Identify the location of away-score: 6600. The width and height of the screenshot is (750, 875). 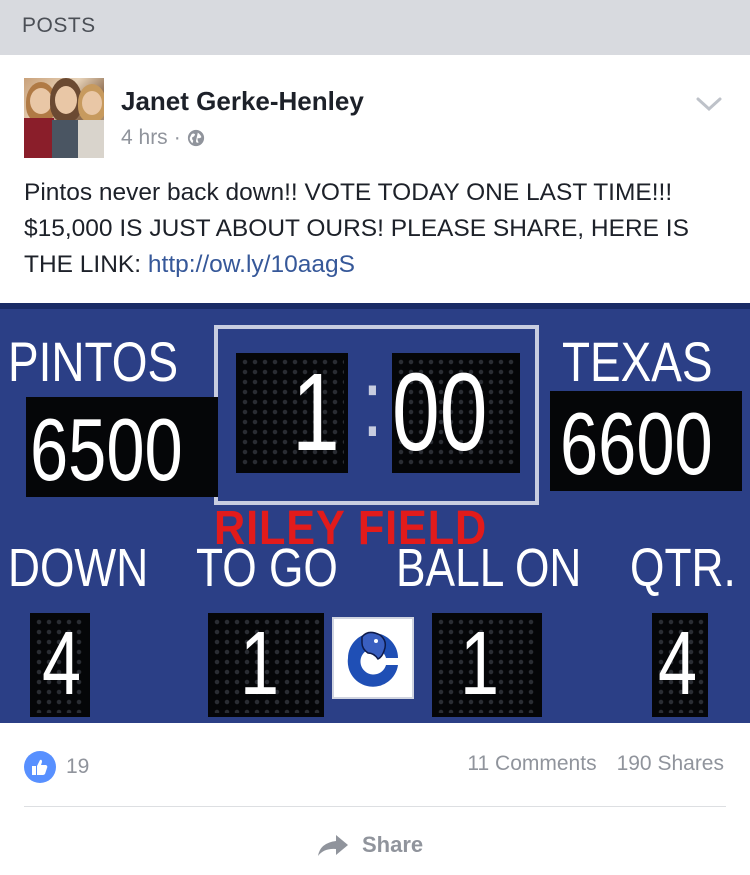
(636, 443).